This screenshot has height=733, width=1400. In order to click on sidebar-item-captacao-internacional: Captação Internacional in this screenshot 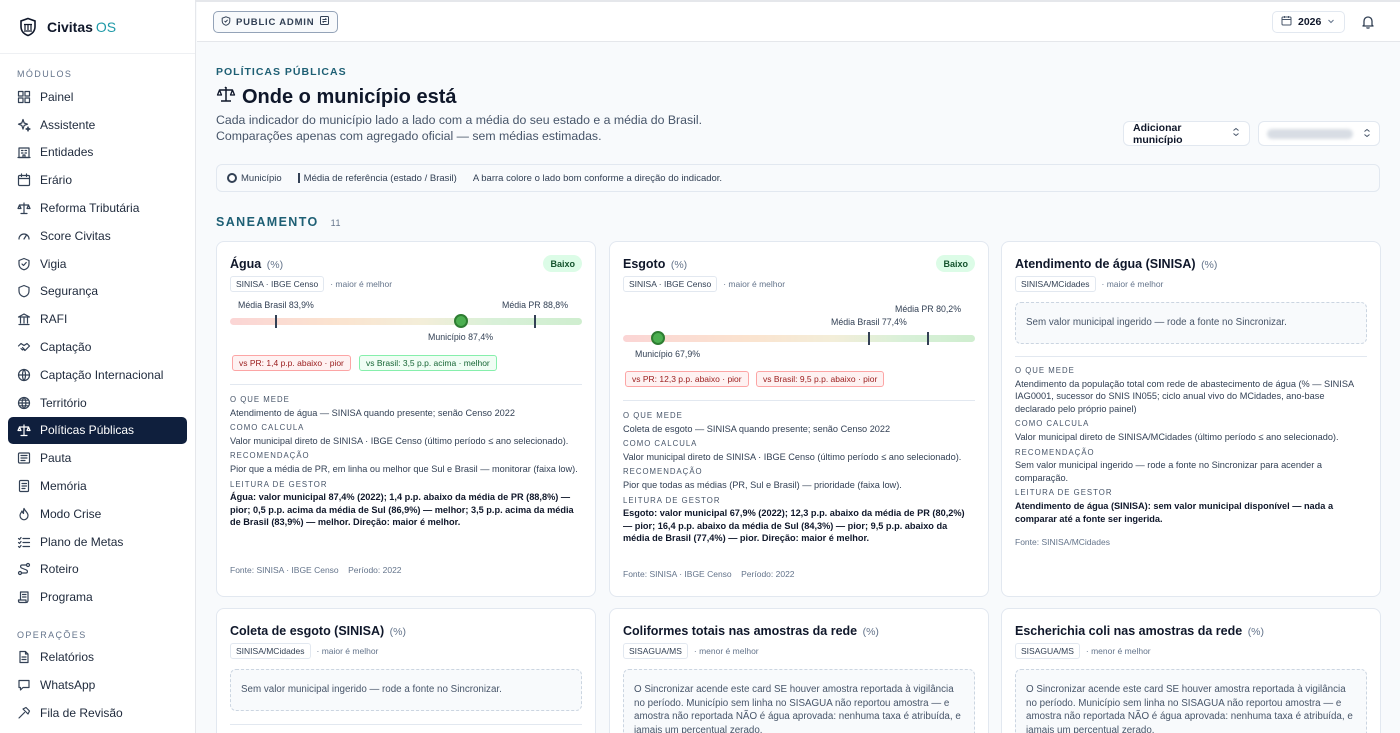, I will do `click(97, 375)`.